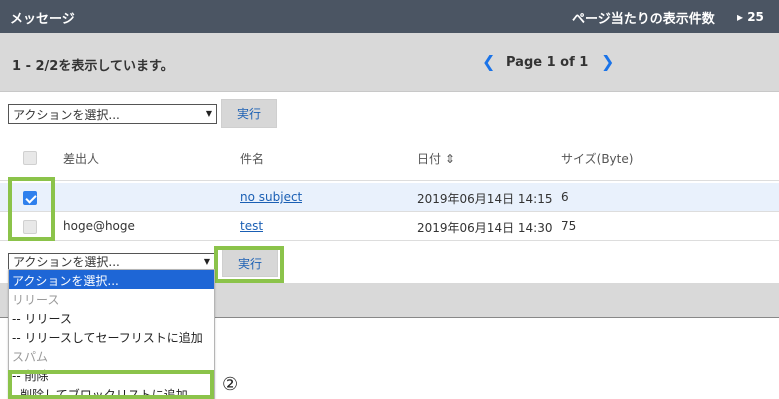  What do you see at coordinates (111, 384) in the screenshot?
I see `blocklist-option-highlight-box` at bounding box center [111, 384].